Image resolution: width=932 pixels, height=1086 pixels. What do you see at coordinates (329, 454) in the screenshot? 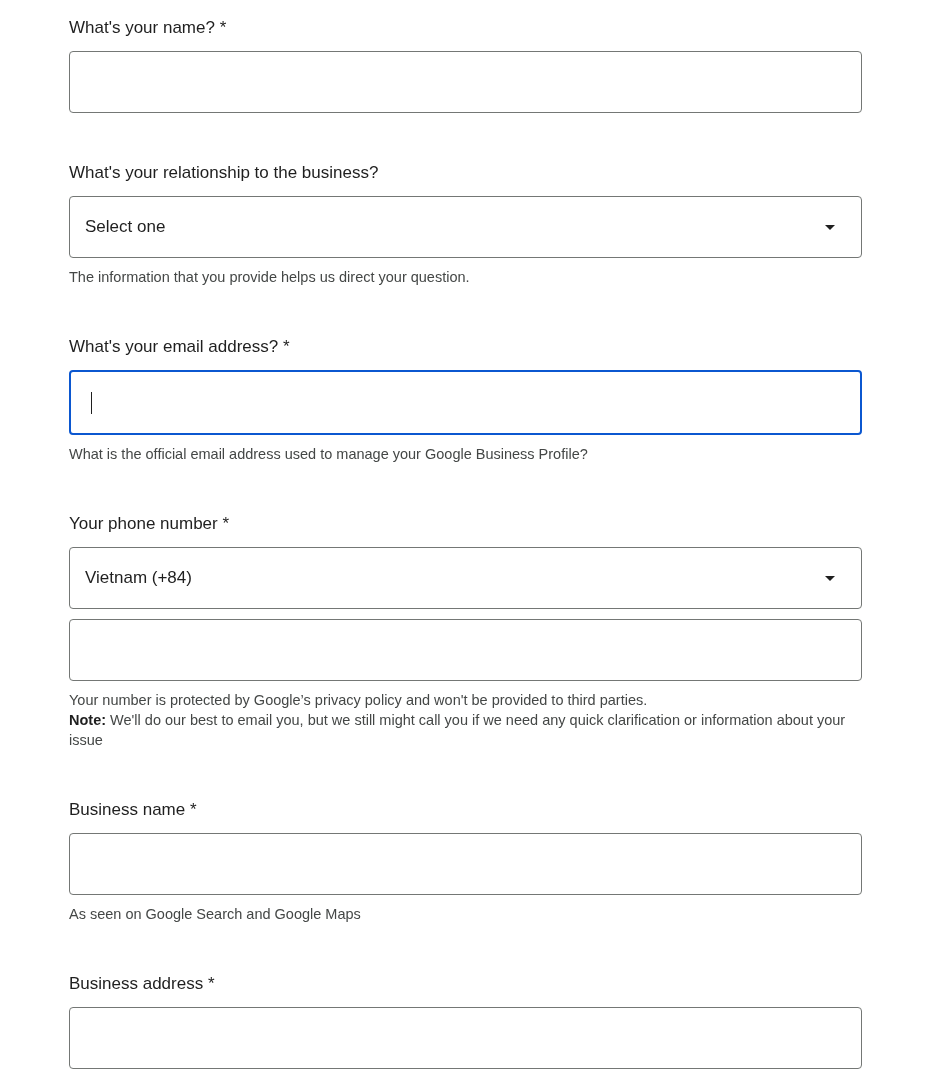
I see `helper-text: What is the official email address used to manage your Google Business Profile?` at bounding box center [329, 454].